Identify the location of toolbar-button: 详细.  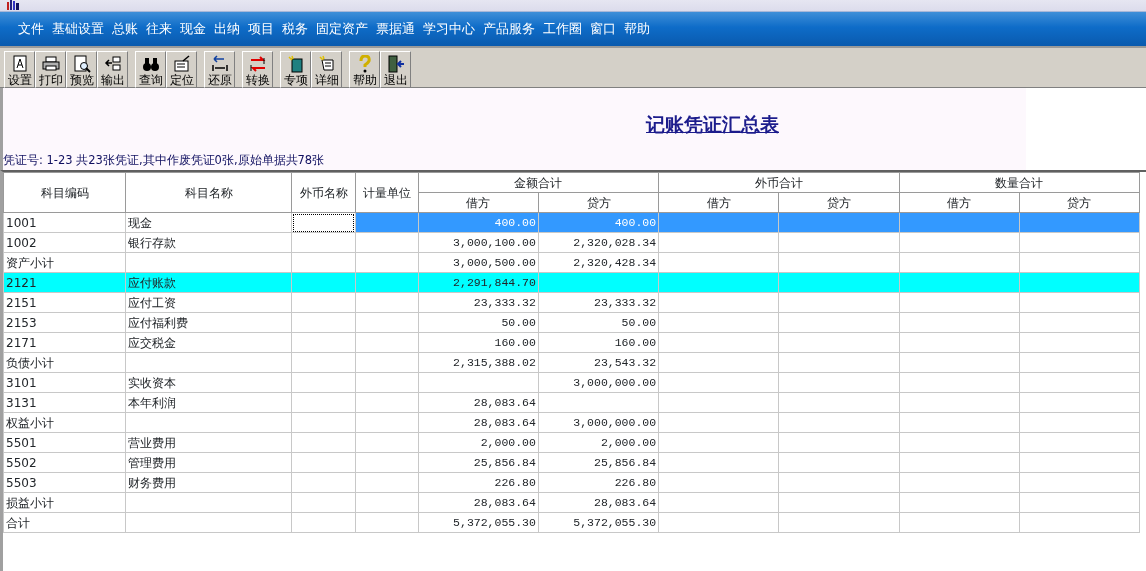
(326, 69).